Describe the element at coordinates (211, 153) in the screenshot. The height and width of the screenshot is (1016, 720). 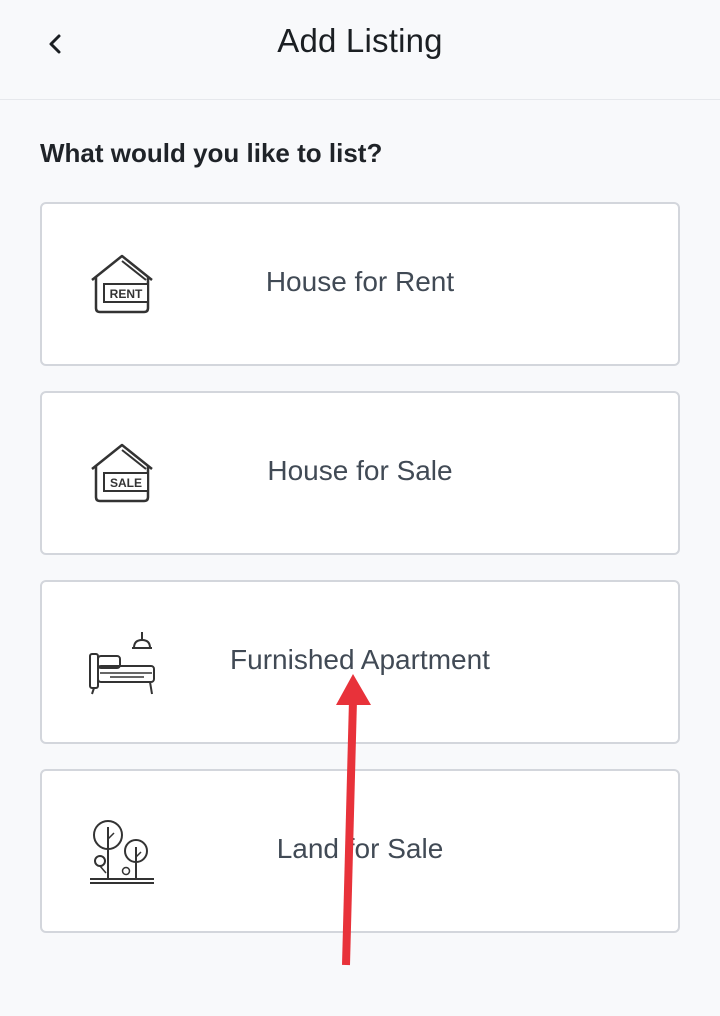
I see `question-heading: What would you like to list?` at that location.